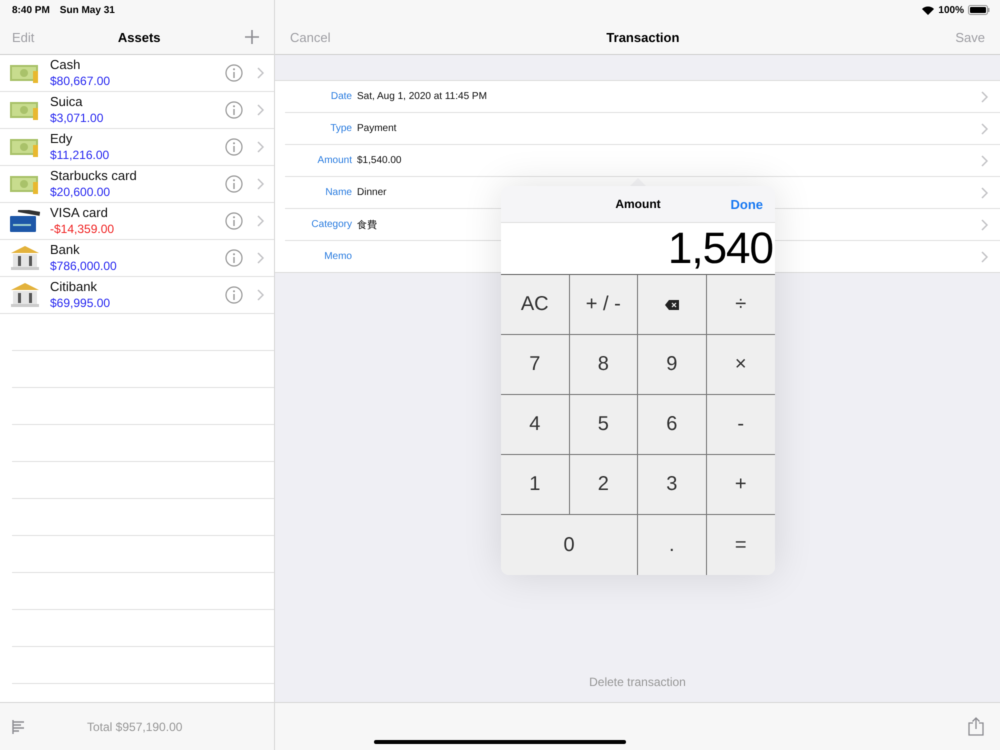 The height and width of the screenshot is (750, 1000). I want to click on keypad-key: +, so click(740, 485).